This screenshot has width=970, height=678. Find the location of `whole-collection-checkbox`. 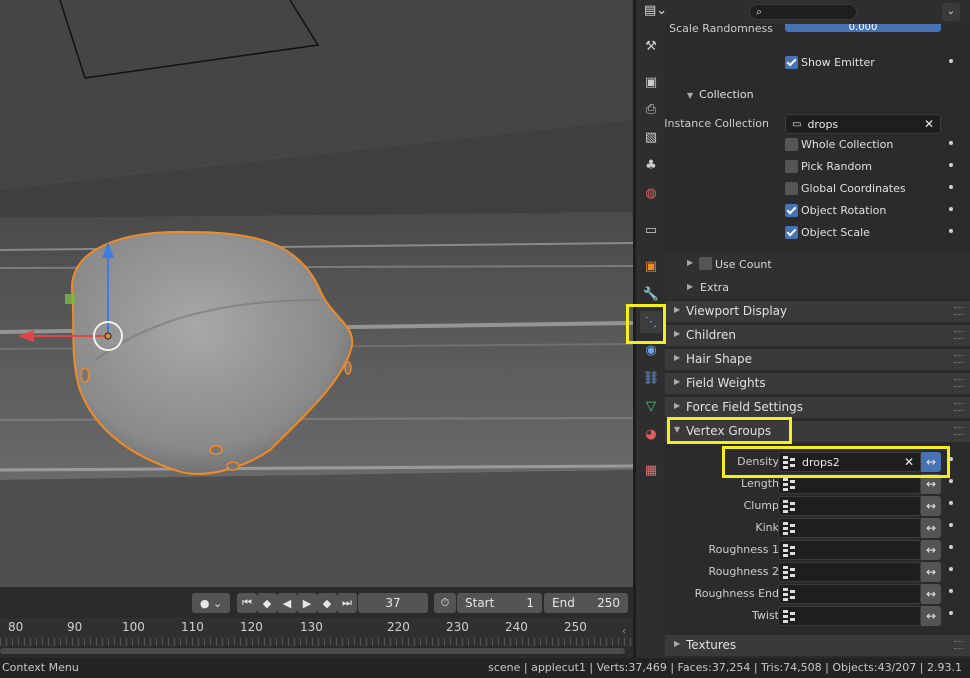

whole-collection-checkbox is located at coordinates (791, 144).